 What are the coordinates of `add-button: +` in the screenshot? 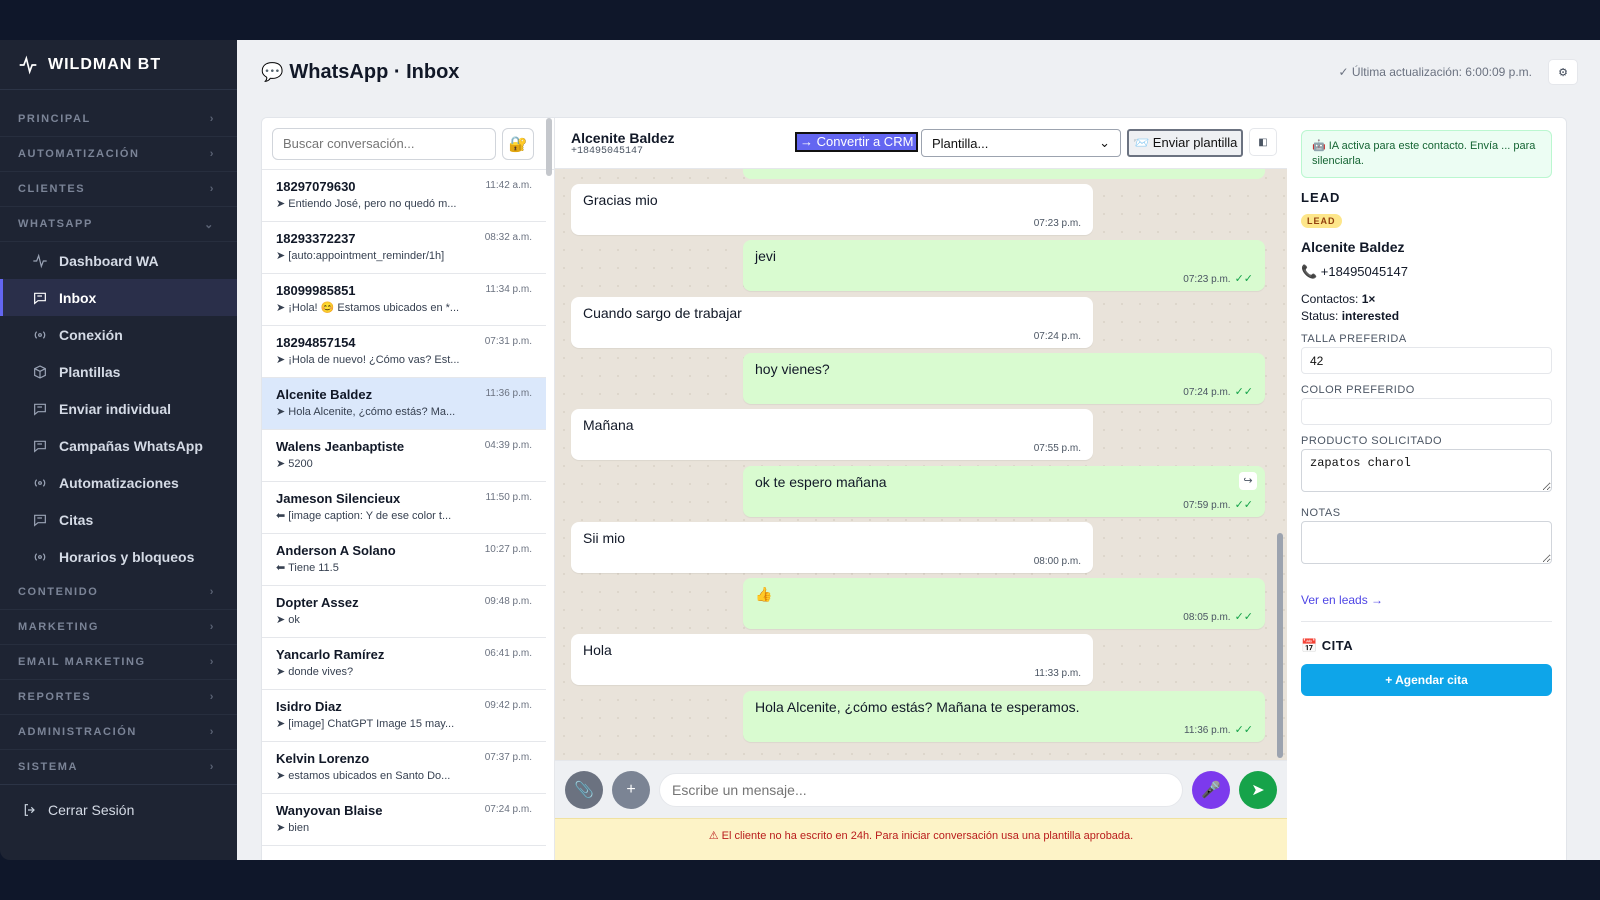 It's located at (631, 789).